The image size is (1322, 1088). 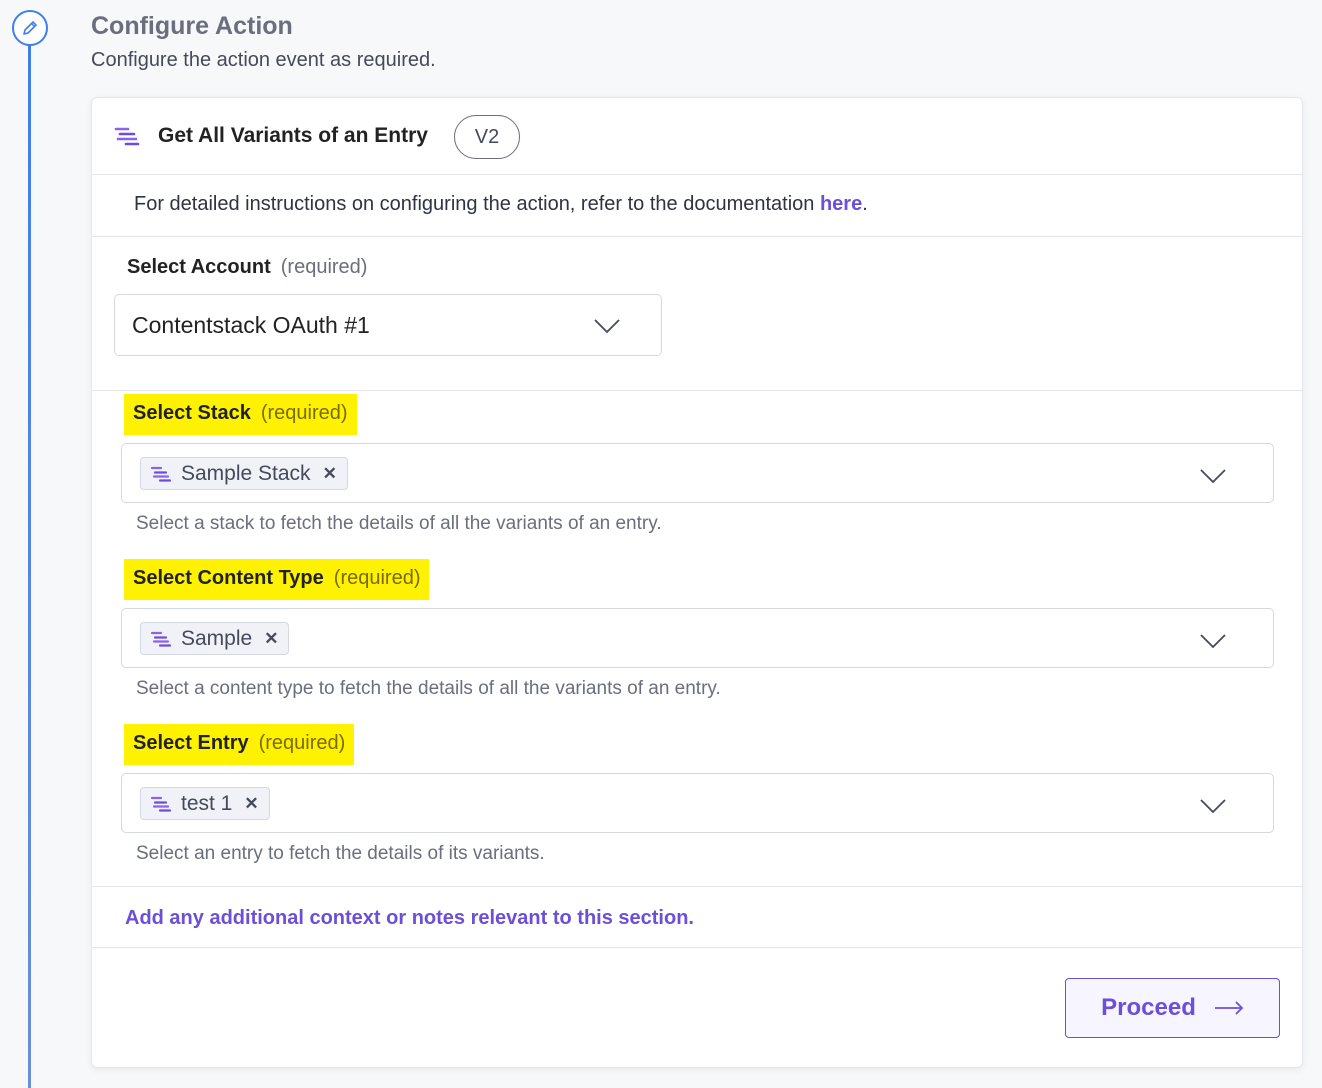 I want to click on chip-label: Sample, so click(x=217, y=638).